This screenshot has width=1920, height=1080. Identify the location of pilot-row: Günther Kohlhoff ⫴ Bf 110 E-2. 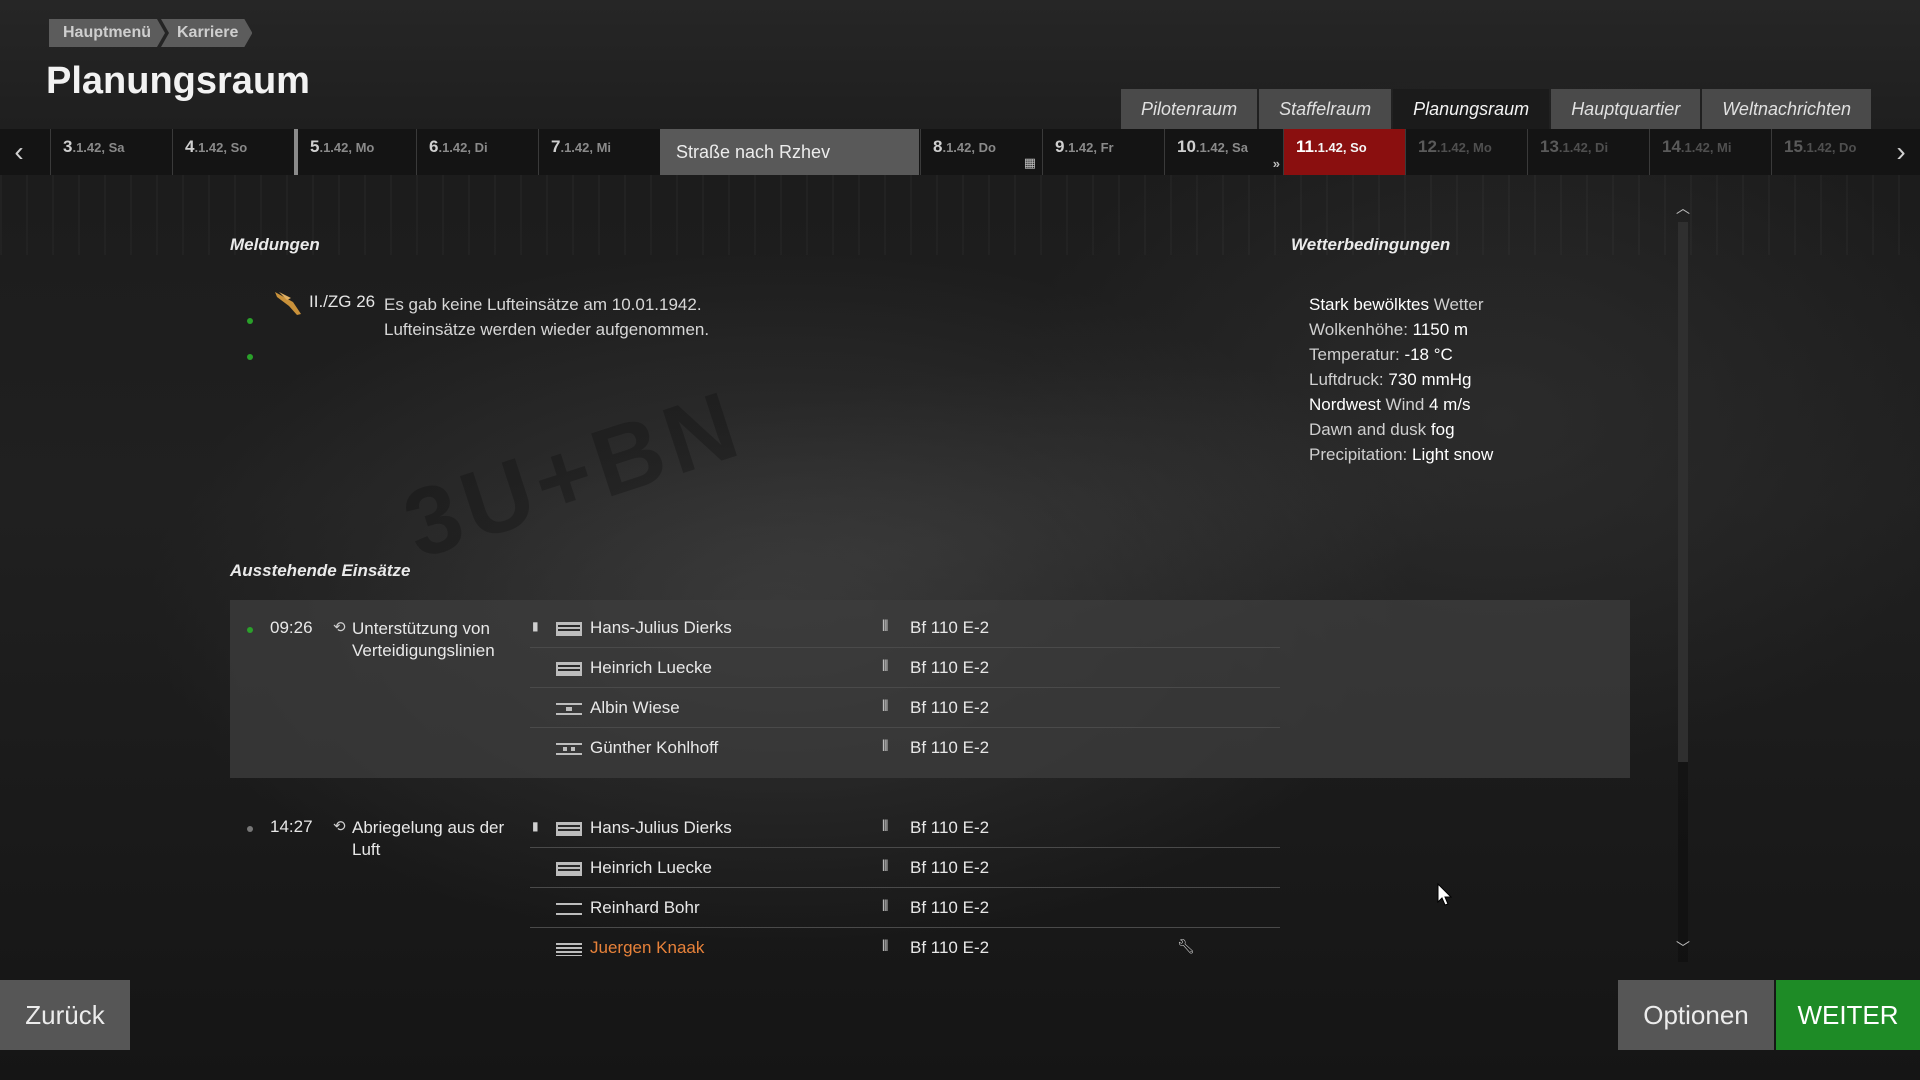
(905, 748).